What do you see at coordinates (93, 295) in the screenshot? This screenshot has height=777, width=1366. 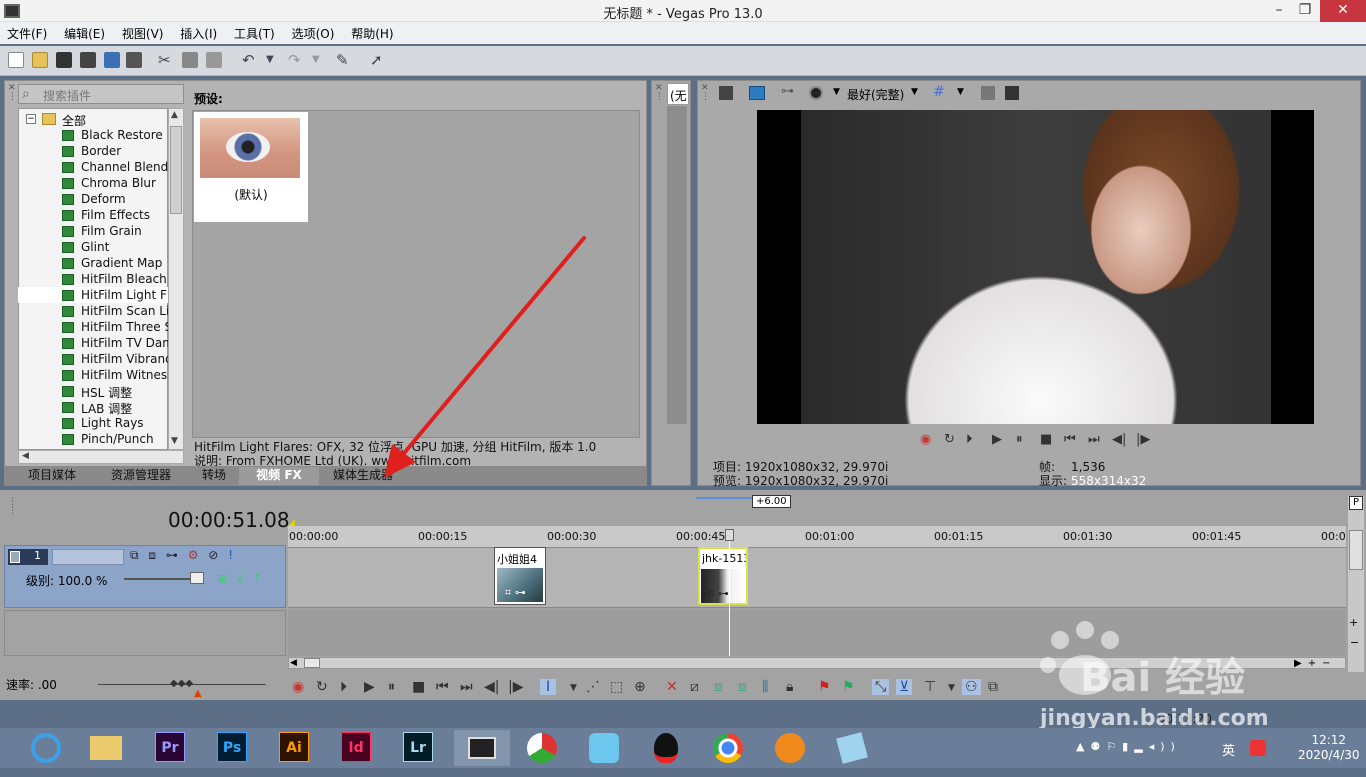 I see `plugin-item: HitFilm Light Fla` at bounding box center [93, 295].